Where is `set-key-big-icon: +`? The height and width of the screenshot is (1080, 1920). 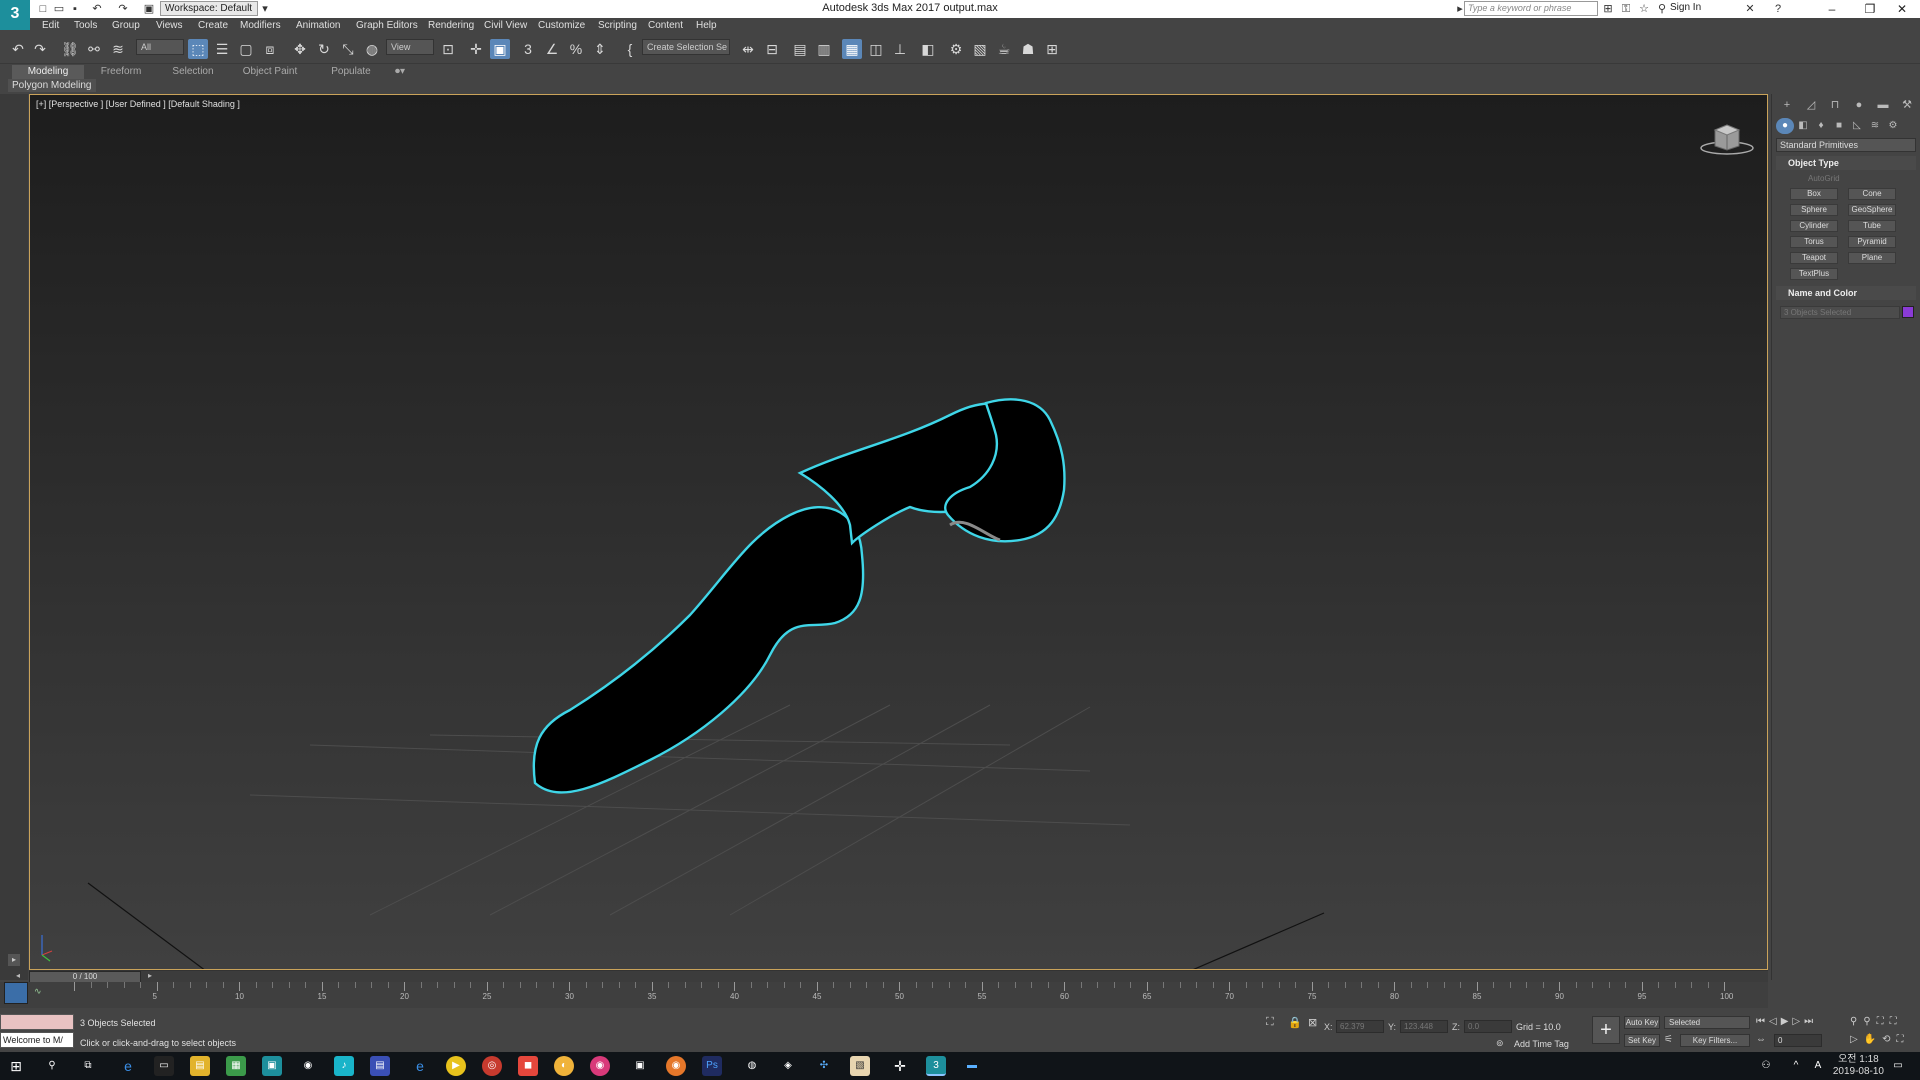
set-key-big-icon: + is located at coordinates (1606, 1030).